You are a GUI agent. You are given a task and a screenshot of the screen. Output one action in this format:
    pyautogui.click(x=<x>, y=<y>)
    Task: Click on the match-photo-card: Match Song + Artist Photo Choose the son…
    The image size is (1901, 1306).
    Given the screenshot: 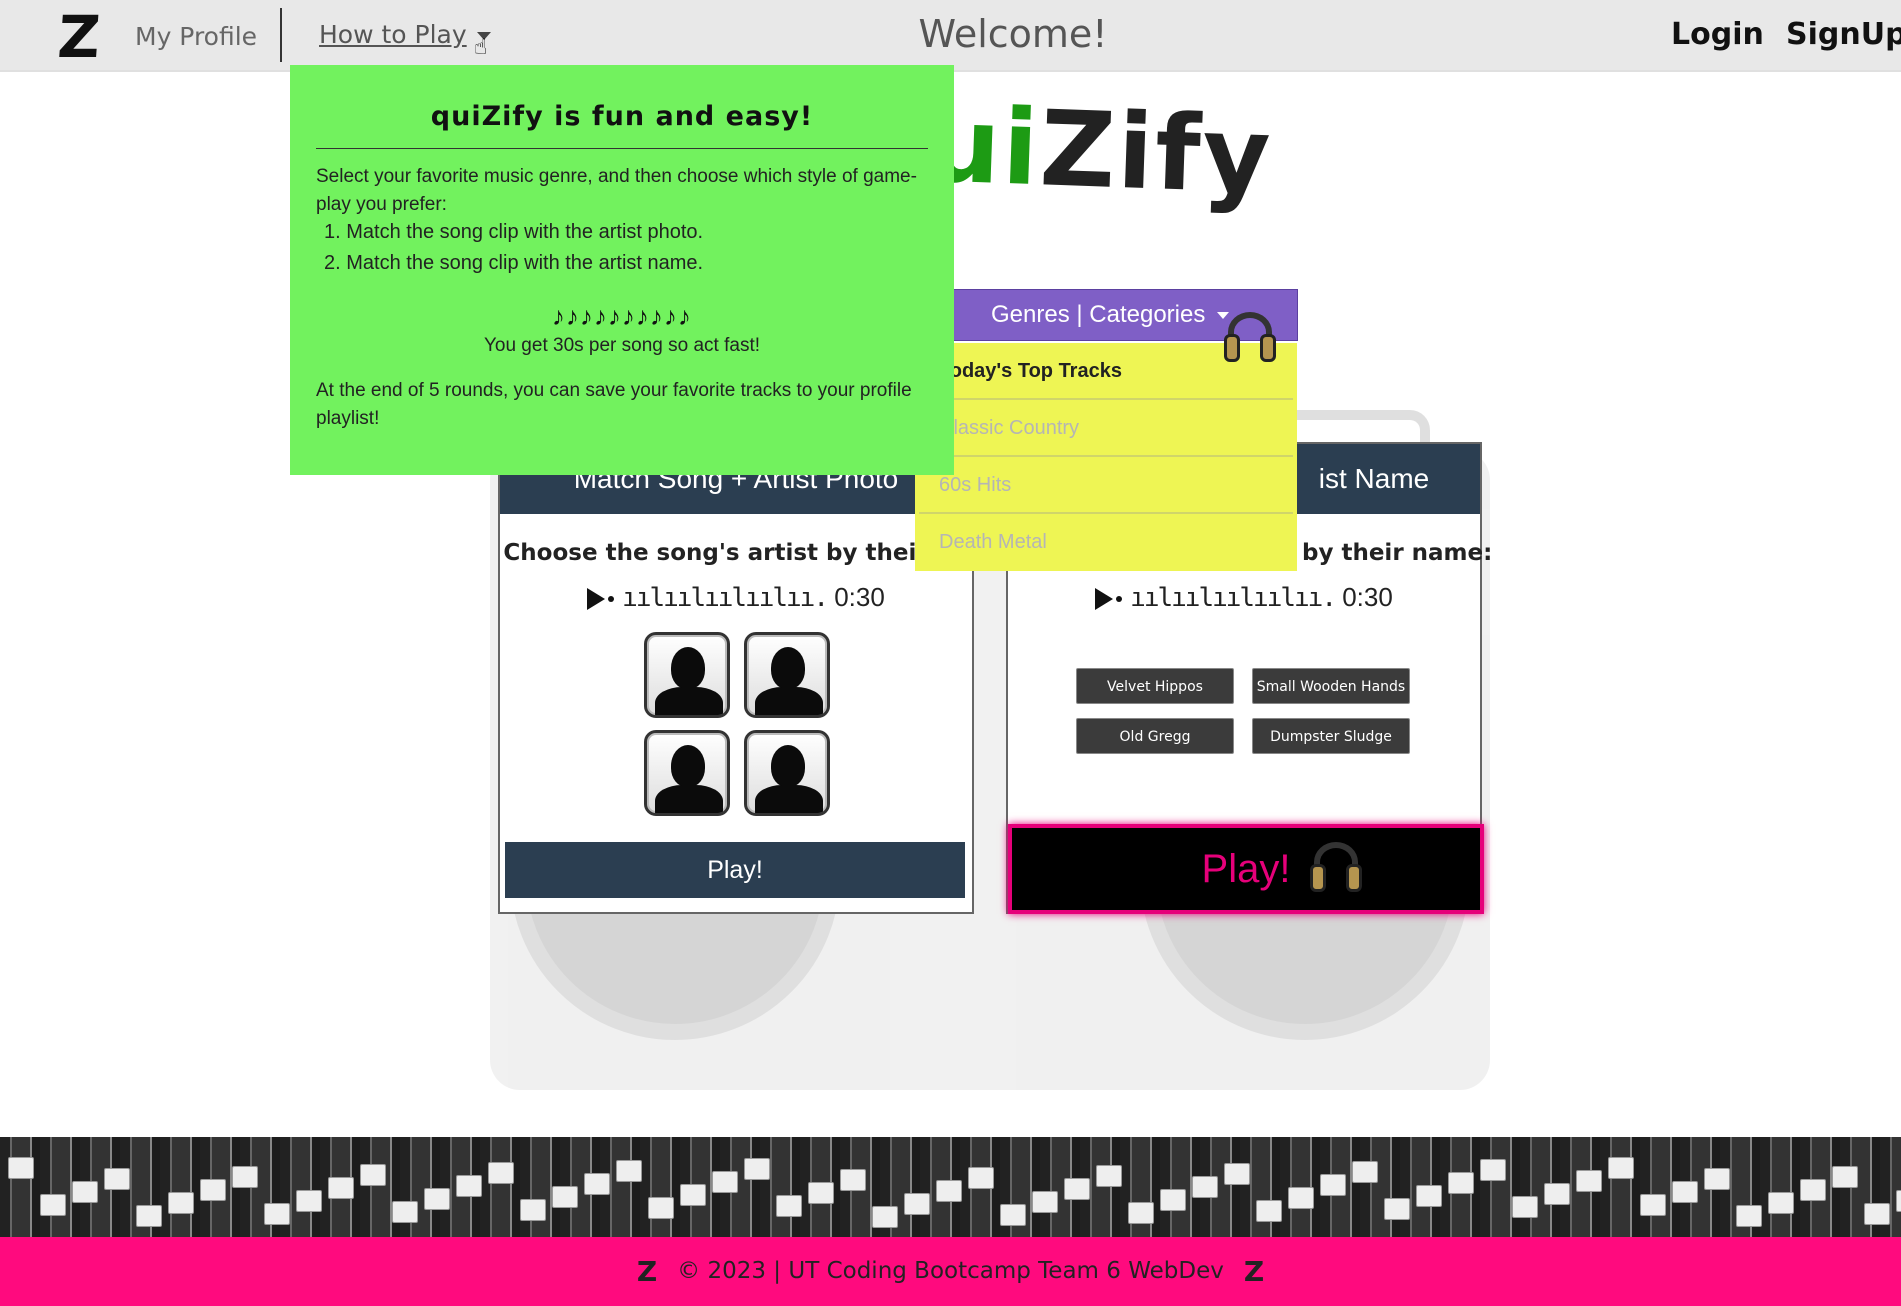 What is the action you would take?
    pyautogui.click(x=736, y=678)
    